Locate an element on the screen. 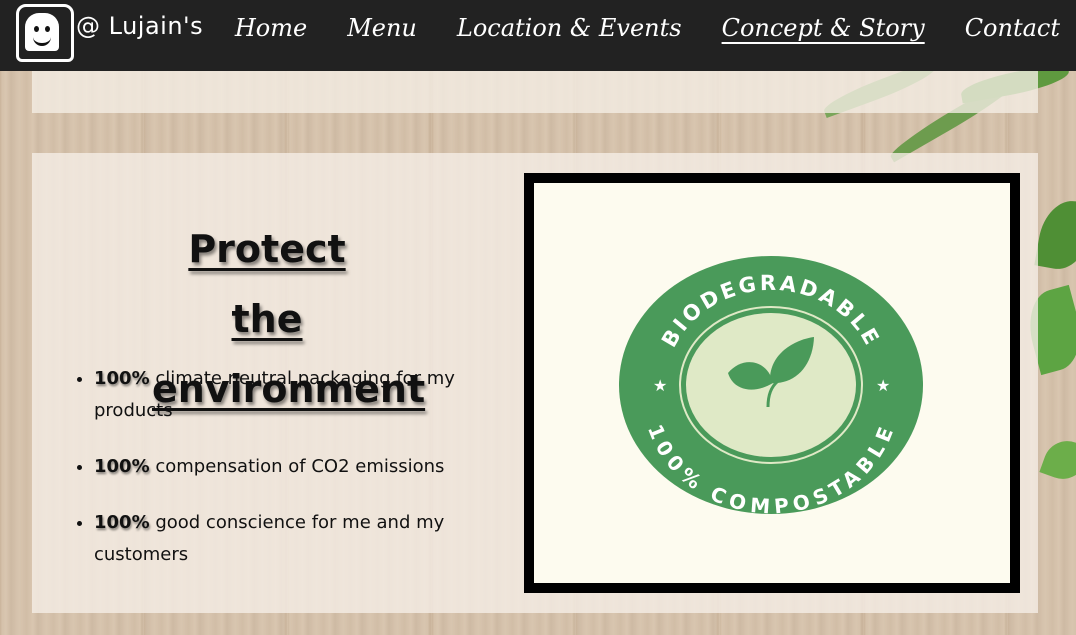 The width and height of the screenshot is (1076, 635). nav-link-home: Home is located at coordinates (271, 28).